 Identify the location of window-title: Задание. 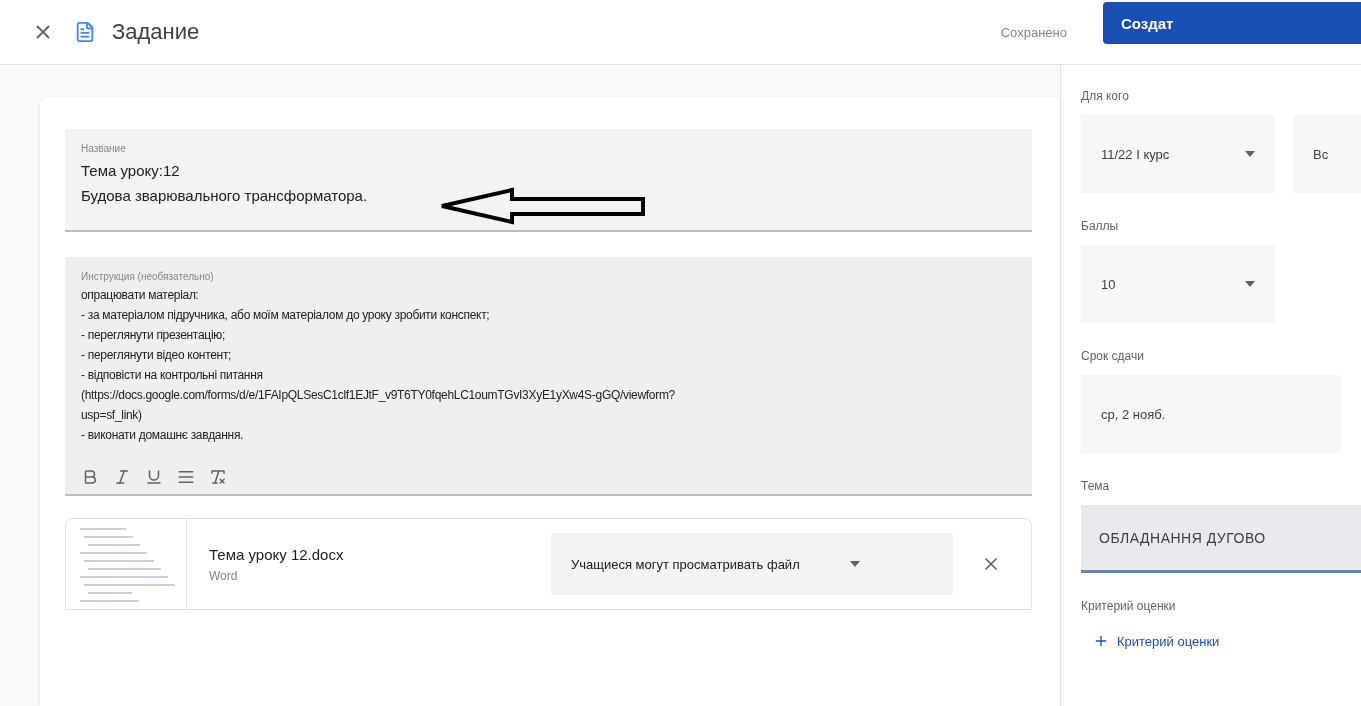
(156, 32).